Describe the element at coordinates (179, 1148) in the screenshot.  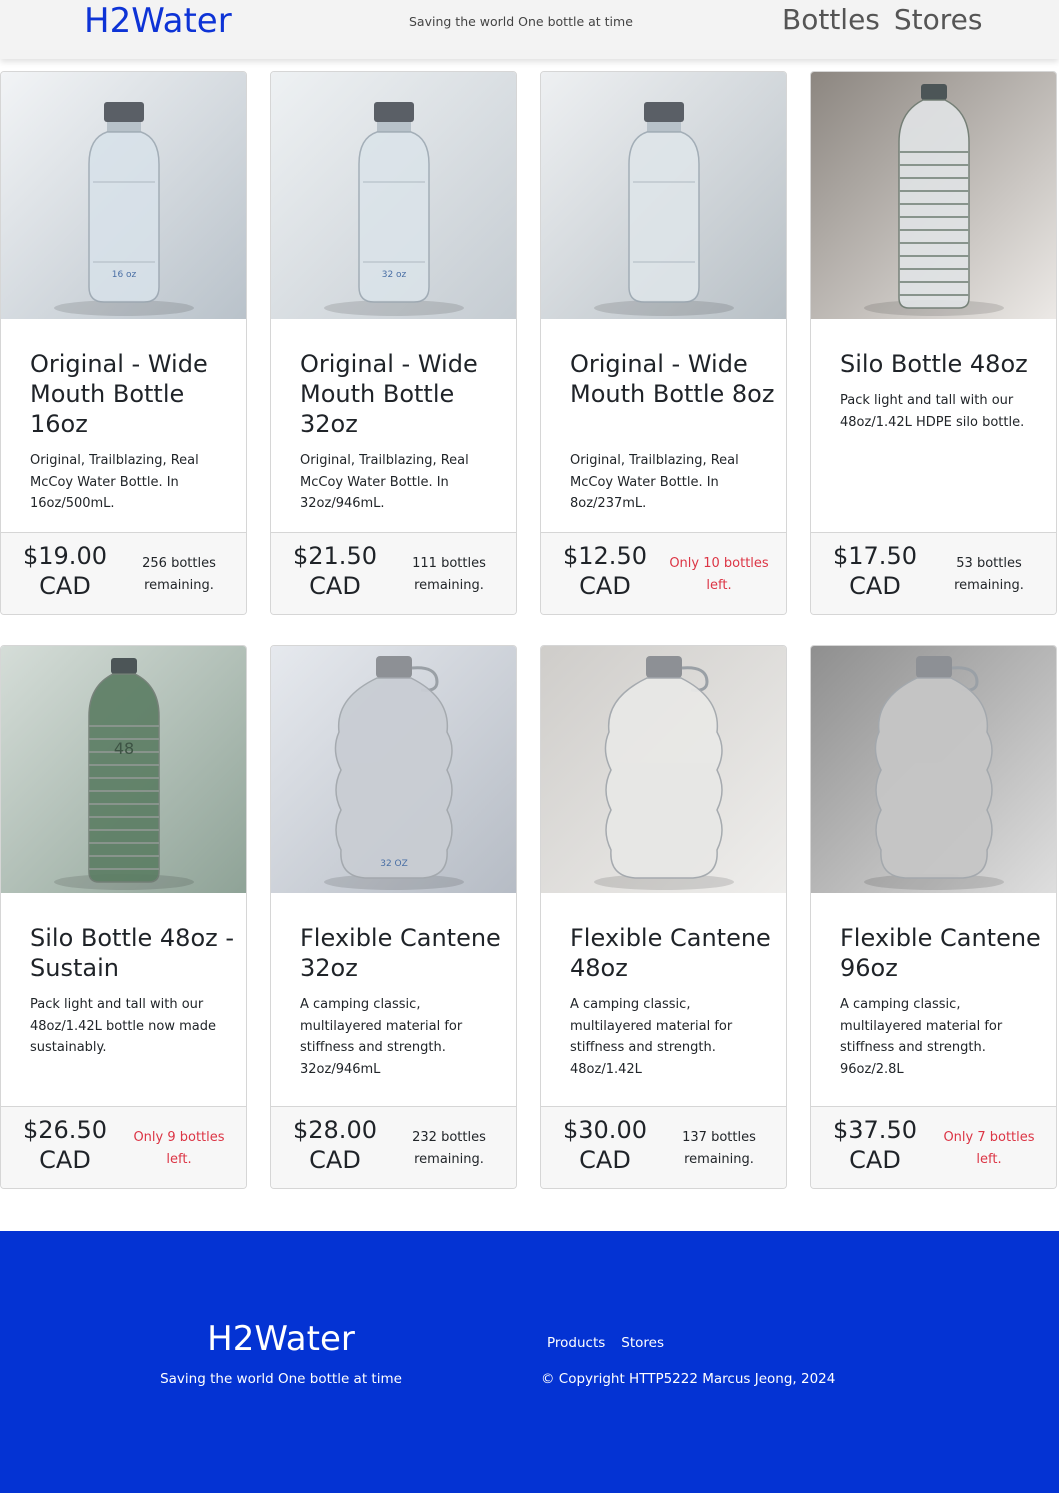
I see `stock-status: Only 9 bottles left.` at that location.